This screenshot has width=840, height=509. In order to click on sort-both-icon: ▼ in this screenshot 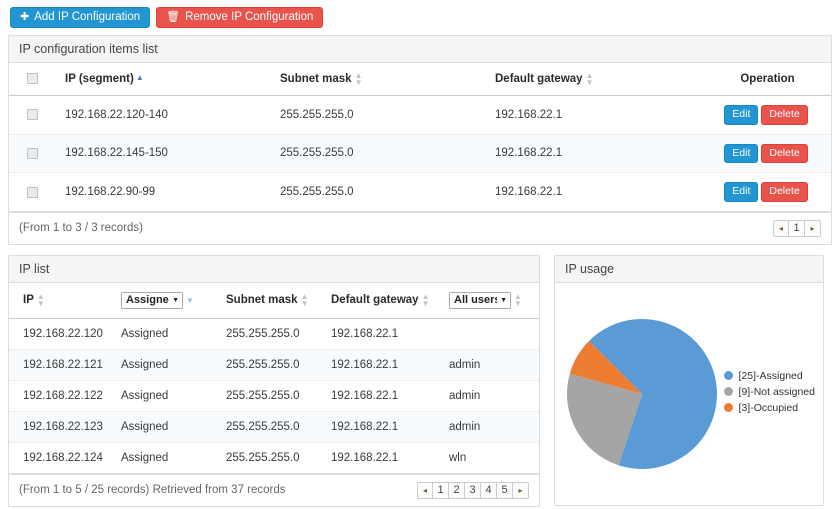, I will do `click(190, 300)`.